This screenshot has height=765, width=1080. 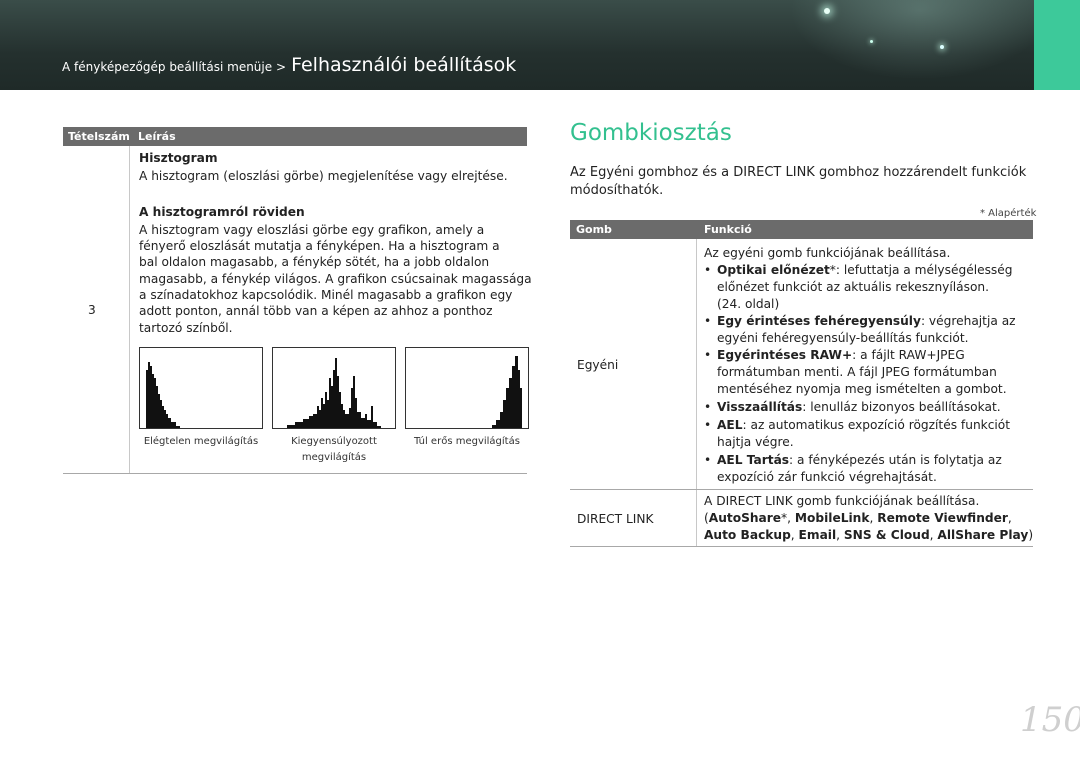 What do you see at coordinates (334, 393) in the screenshot?
I see `histogram-balanced-graphic` at bounding box center [334, 393].